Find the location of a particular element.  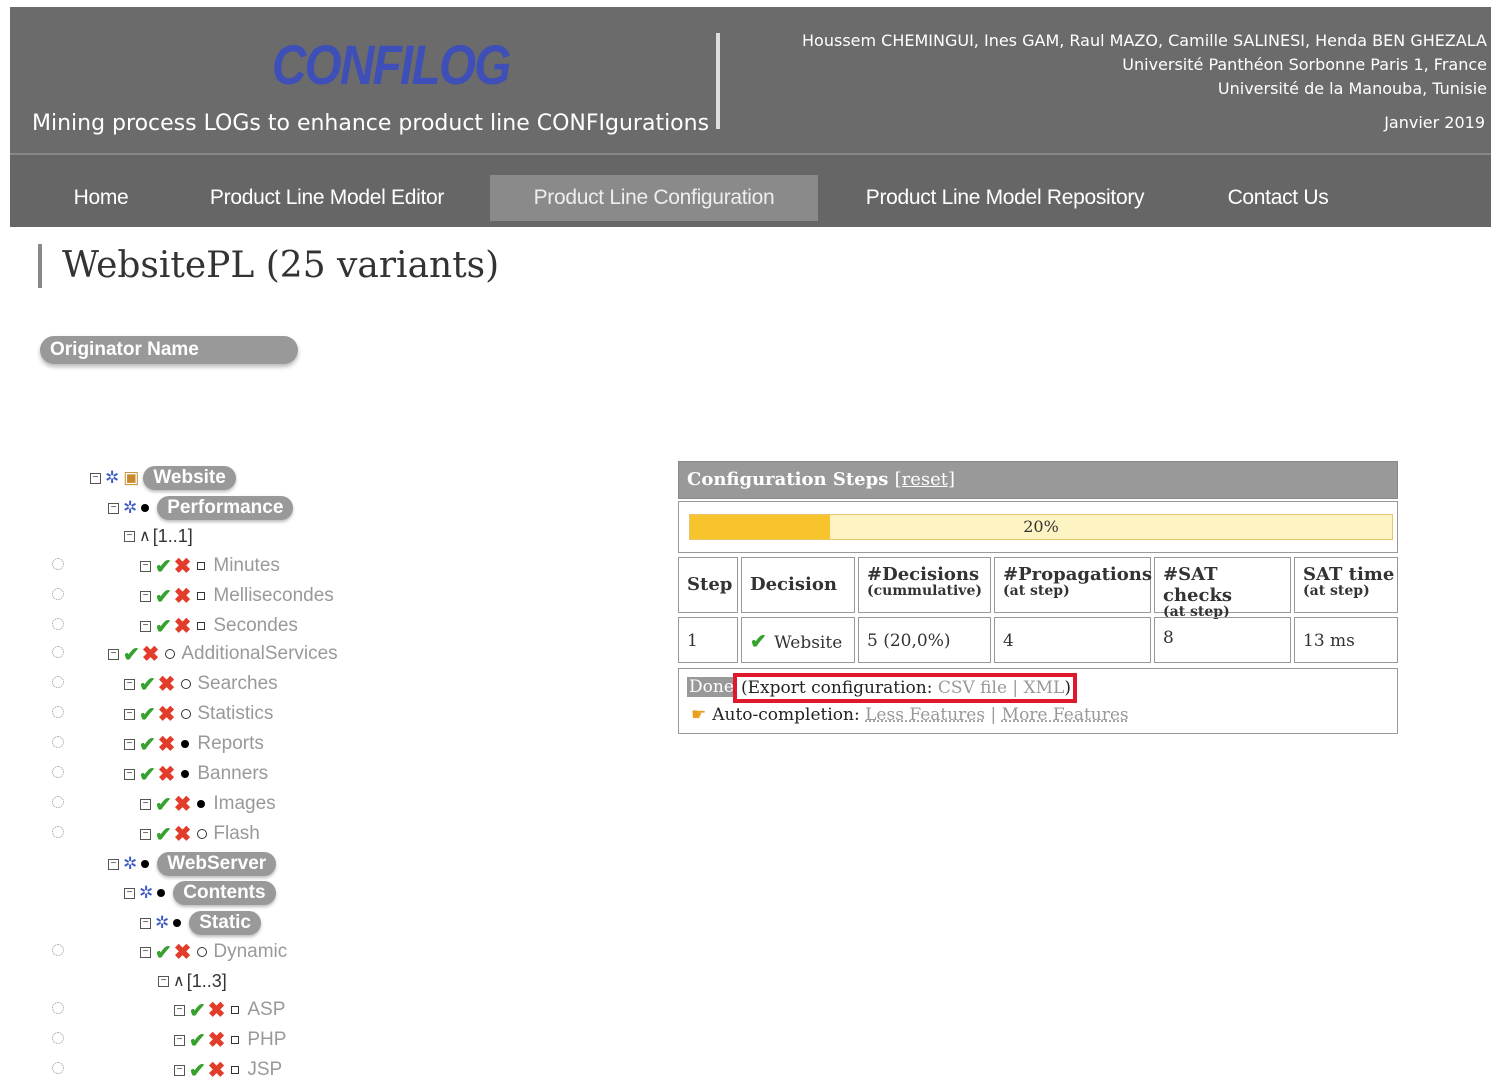

progress-label: 20% is located at coordinates (1041, 526).